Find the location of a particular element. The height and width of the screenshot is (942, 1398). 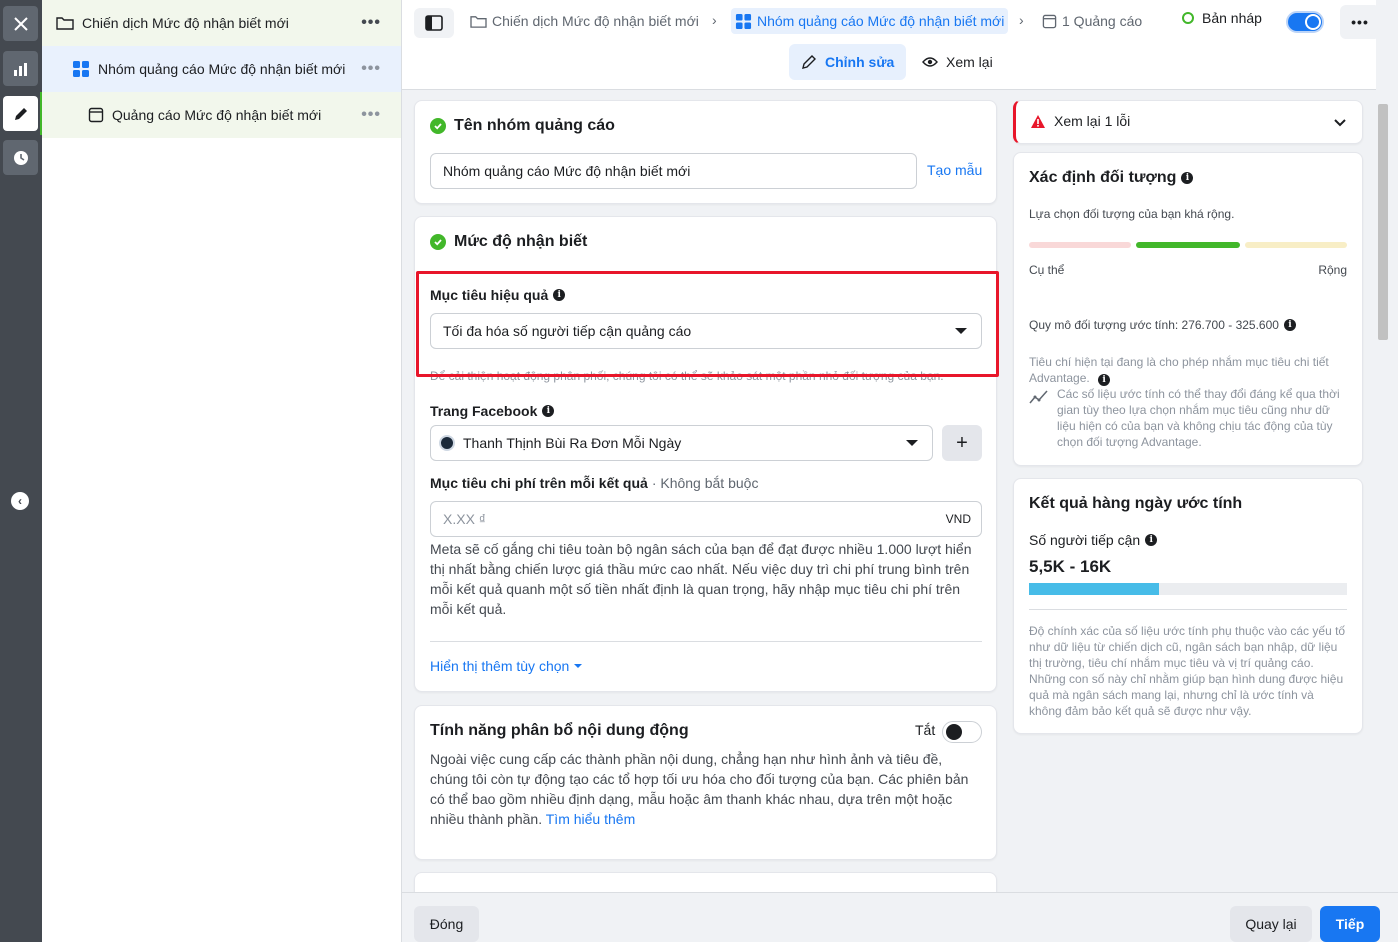

reach-bar-fill is located at coordinates (1094, 589).